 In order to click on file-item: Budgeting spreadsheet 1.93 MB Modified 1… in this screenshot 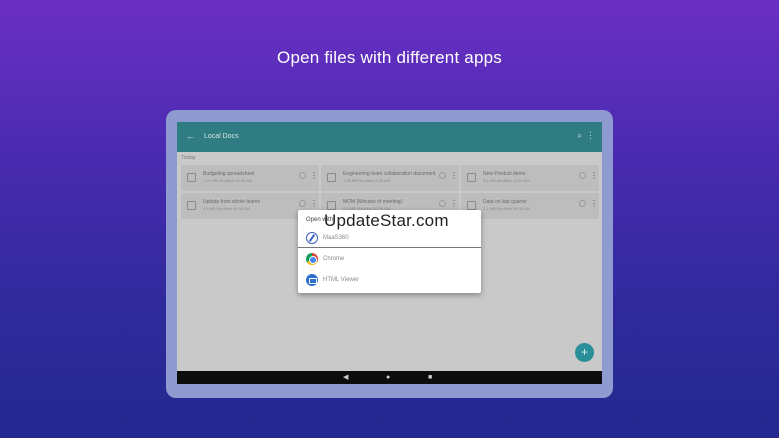, I will do `click(250, 178)`.